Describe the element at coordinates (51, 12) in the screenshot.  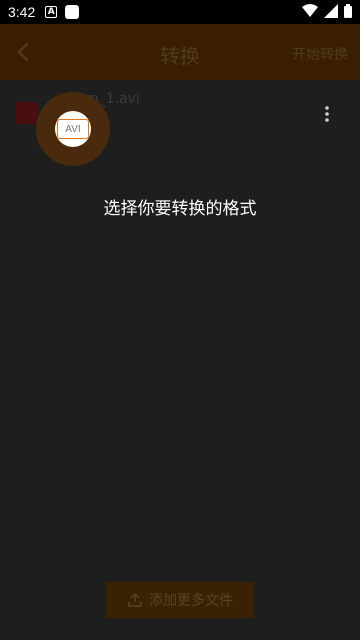
I see `notification-a-icon: A` at that location.